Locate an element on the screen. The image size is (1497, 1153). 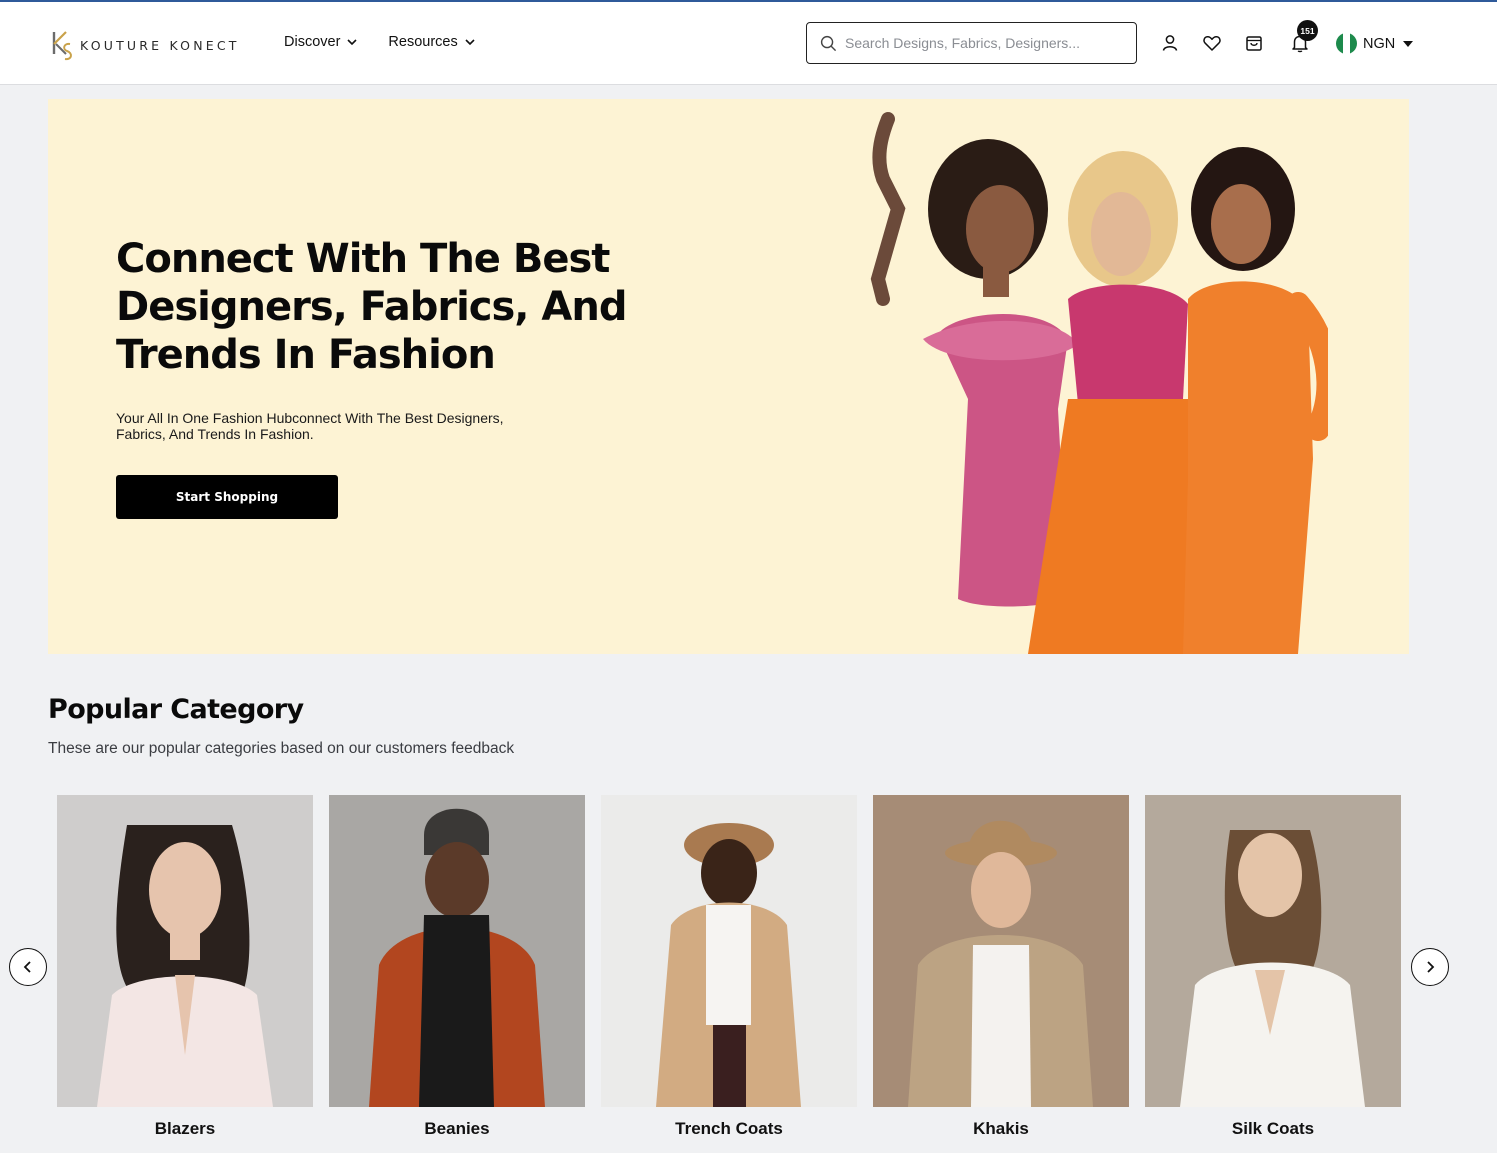
nav-resources-label: Resources is located at coordinates (423, 42).